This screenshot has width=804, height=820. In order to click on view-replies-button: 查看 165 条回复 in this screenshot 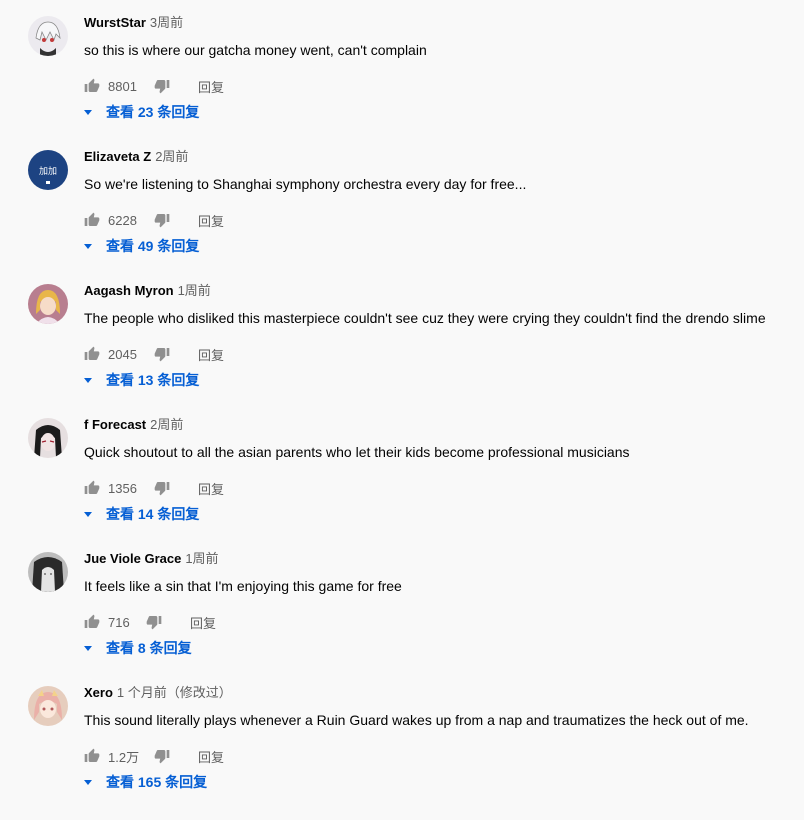, I will do `click(143, 782)`.